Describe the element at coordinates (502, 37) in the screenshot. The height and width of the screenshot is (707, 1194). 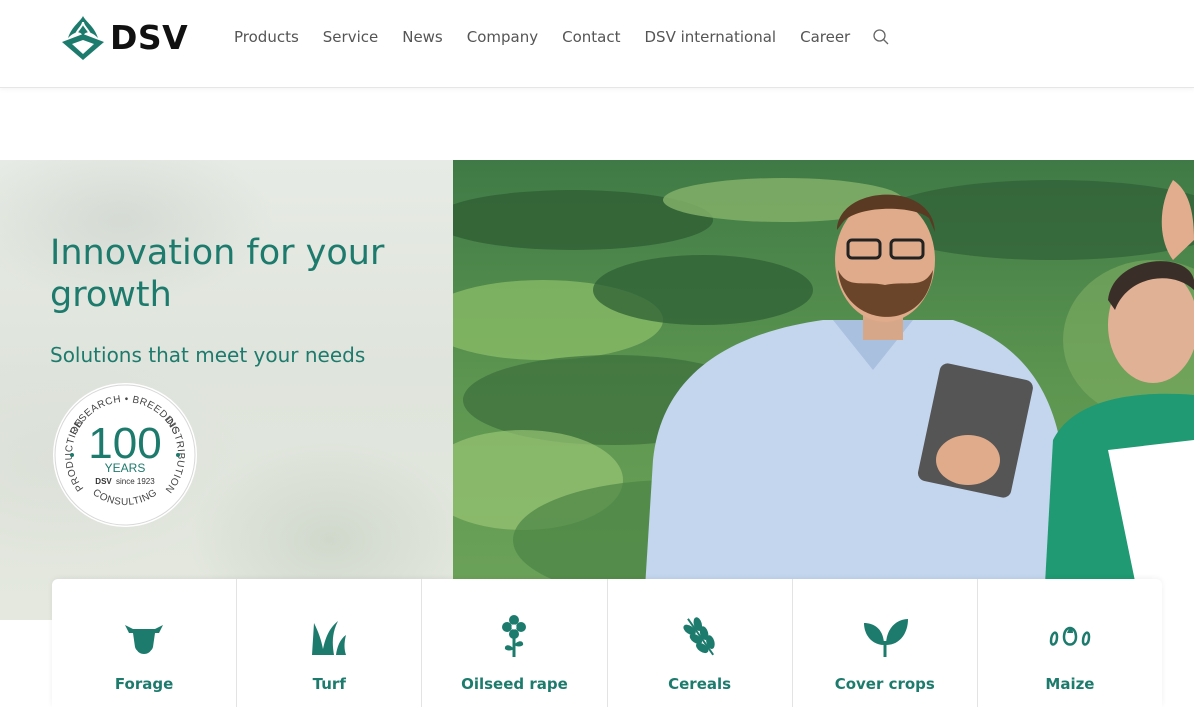
I see `nav-item-company: Company` at that location.